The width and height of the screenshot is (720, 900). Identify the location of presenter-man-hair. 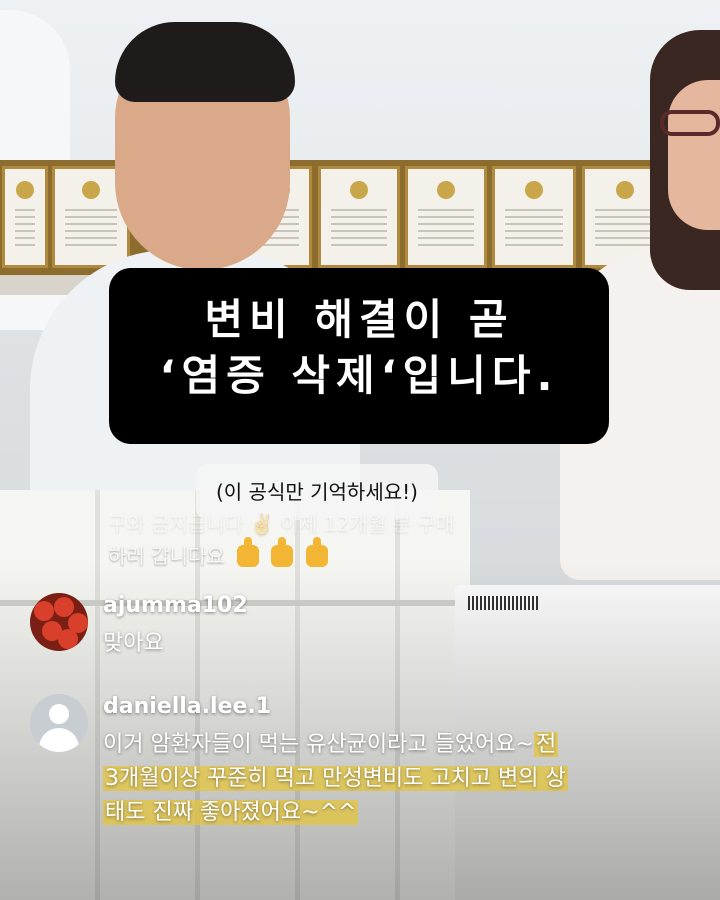
(205, 62).